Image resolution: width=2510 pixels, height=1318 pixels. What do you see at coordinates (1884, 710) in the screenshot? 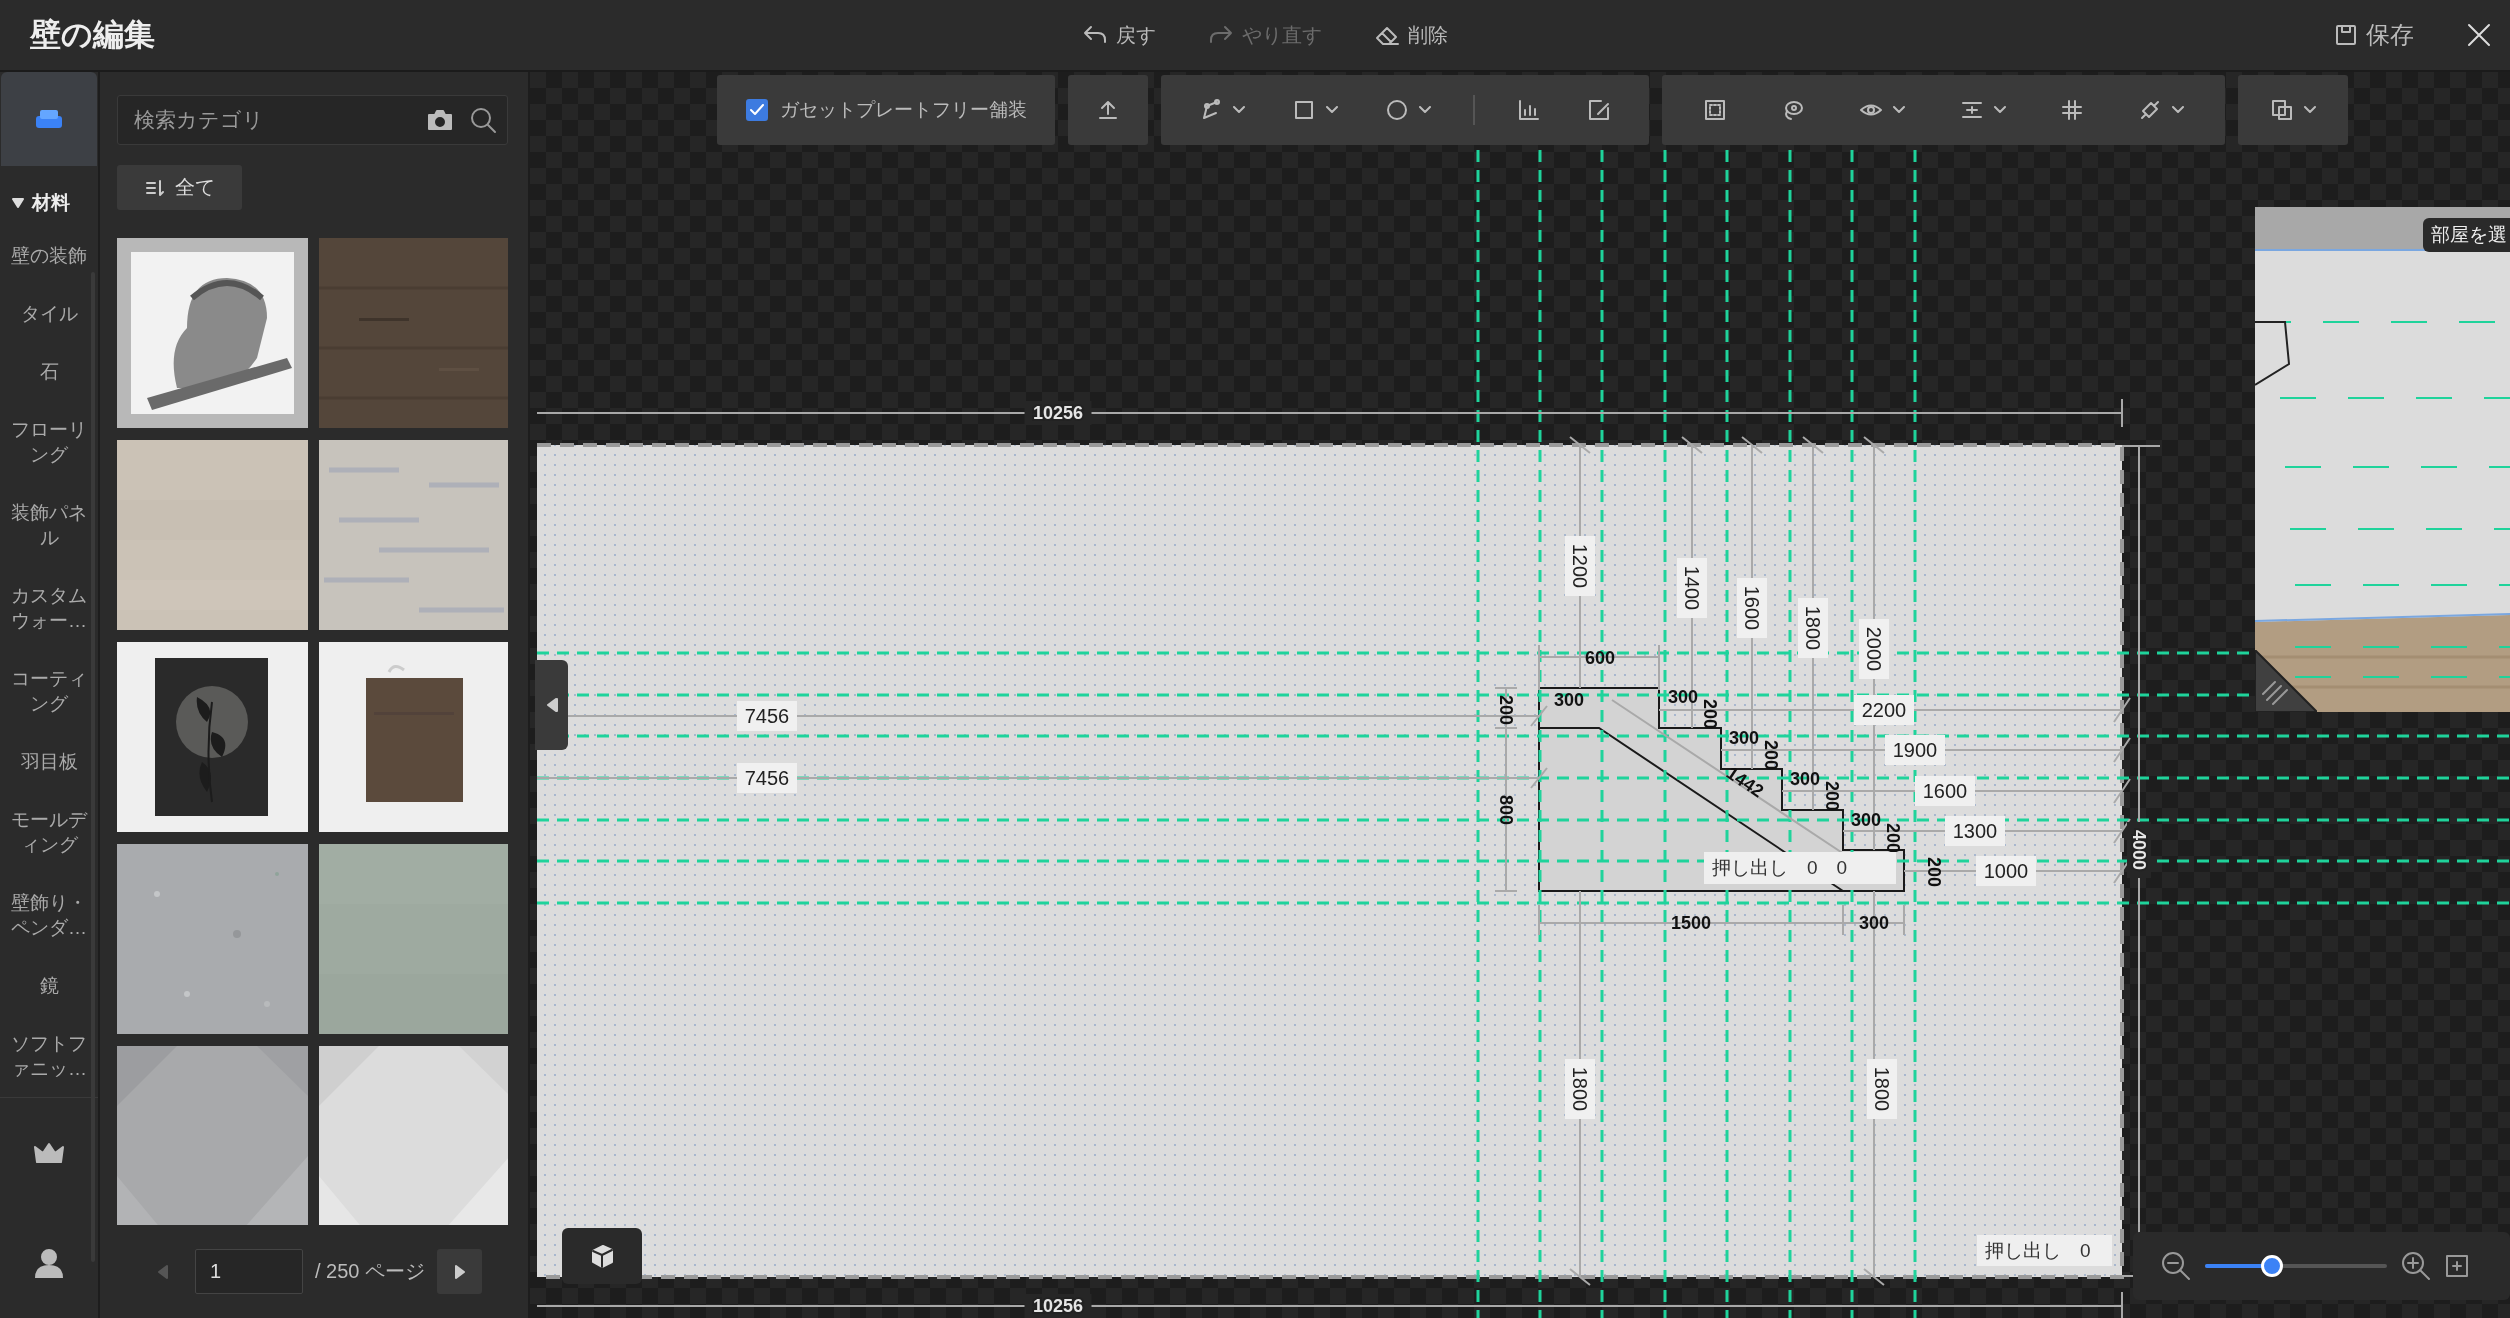
I see `dimension-label: 2200` at bounding box center [1884, 710].